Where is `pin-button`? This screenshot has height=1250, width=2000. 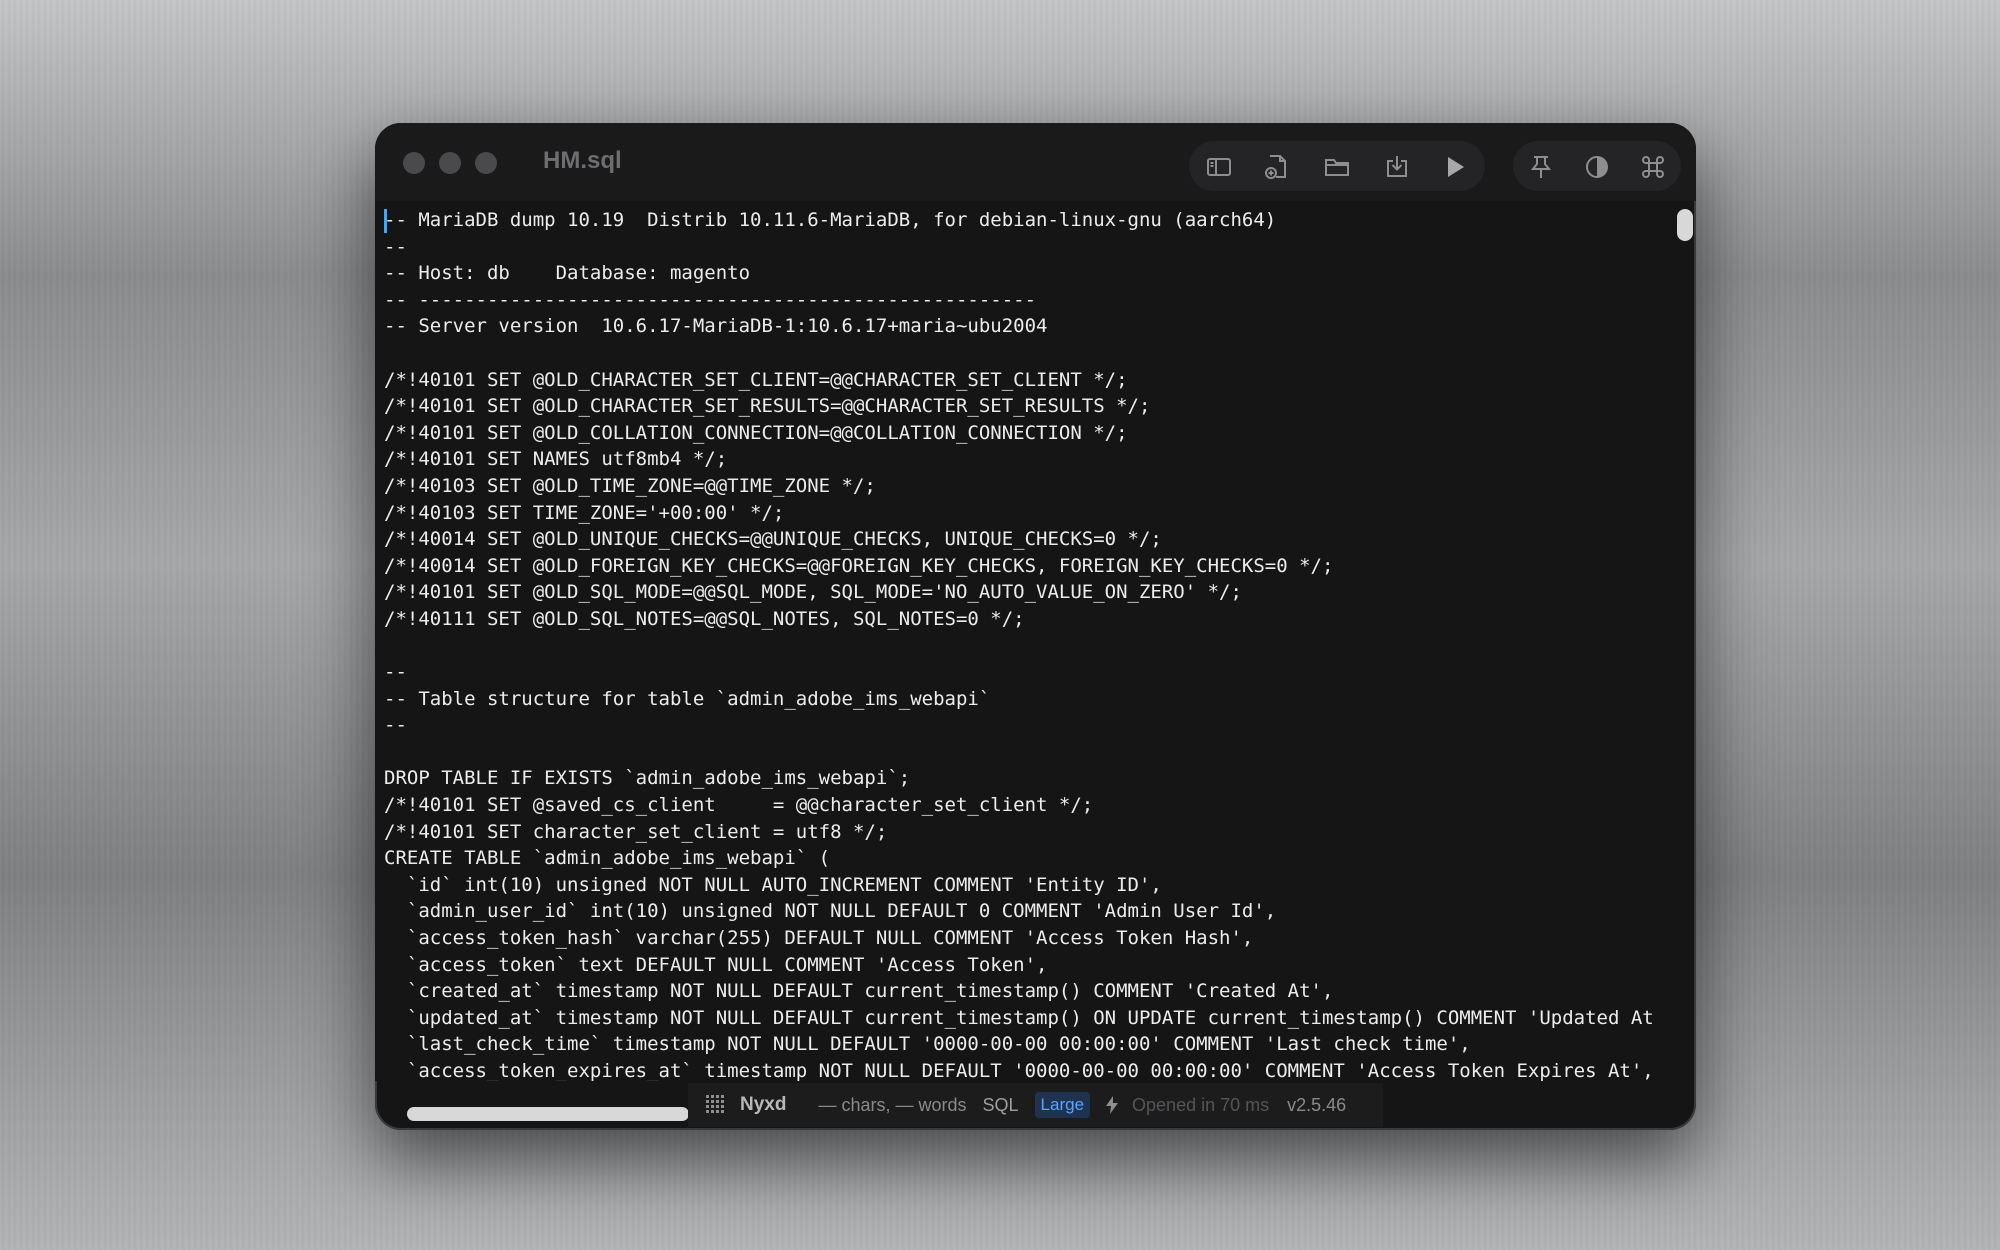 pin-button is located at coordinates (1541, 167).